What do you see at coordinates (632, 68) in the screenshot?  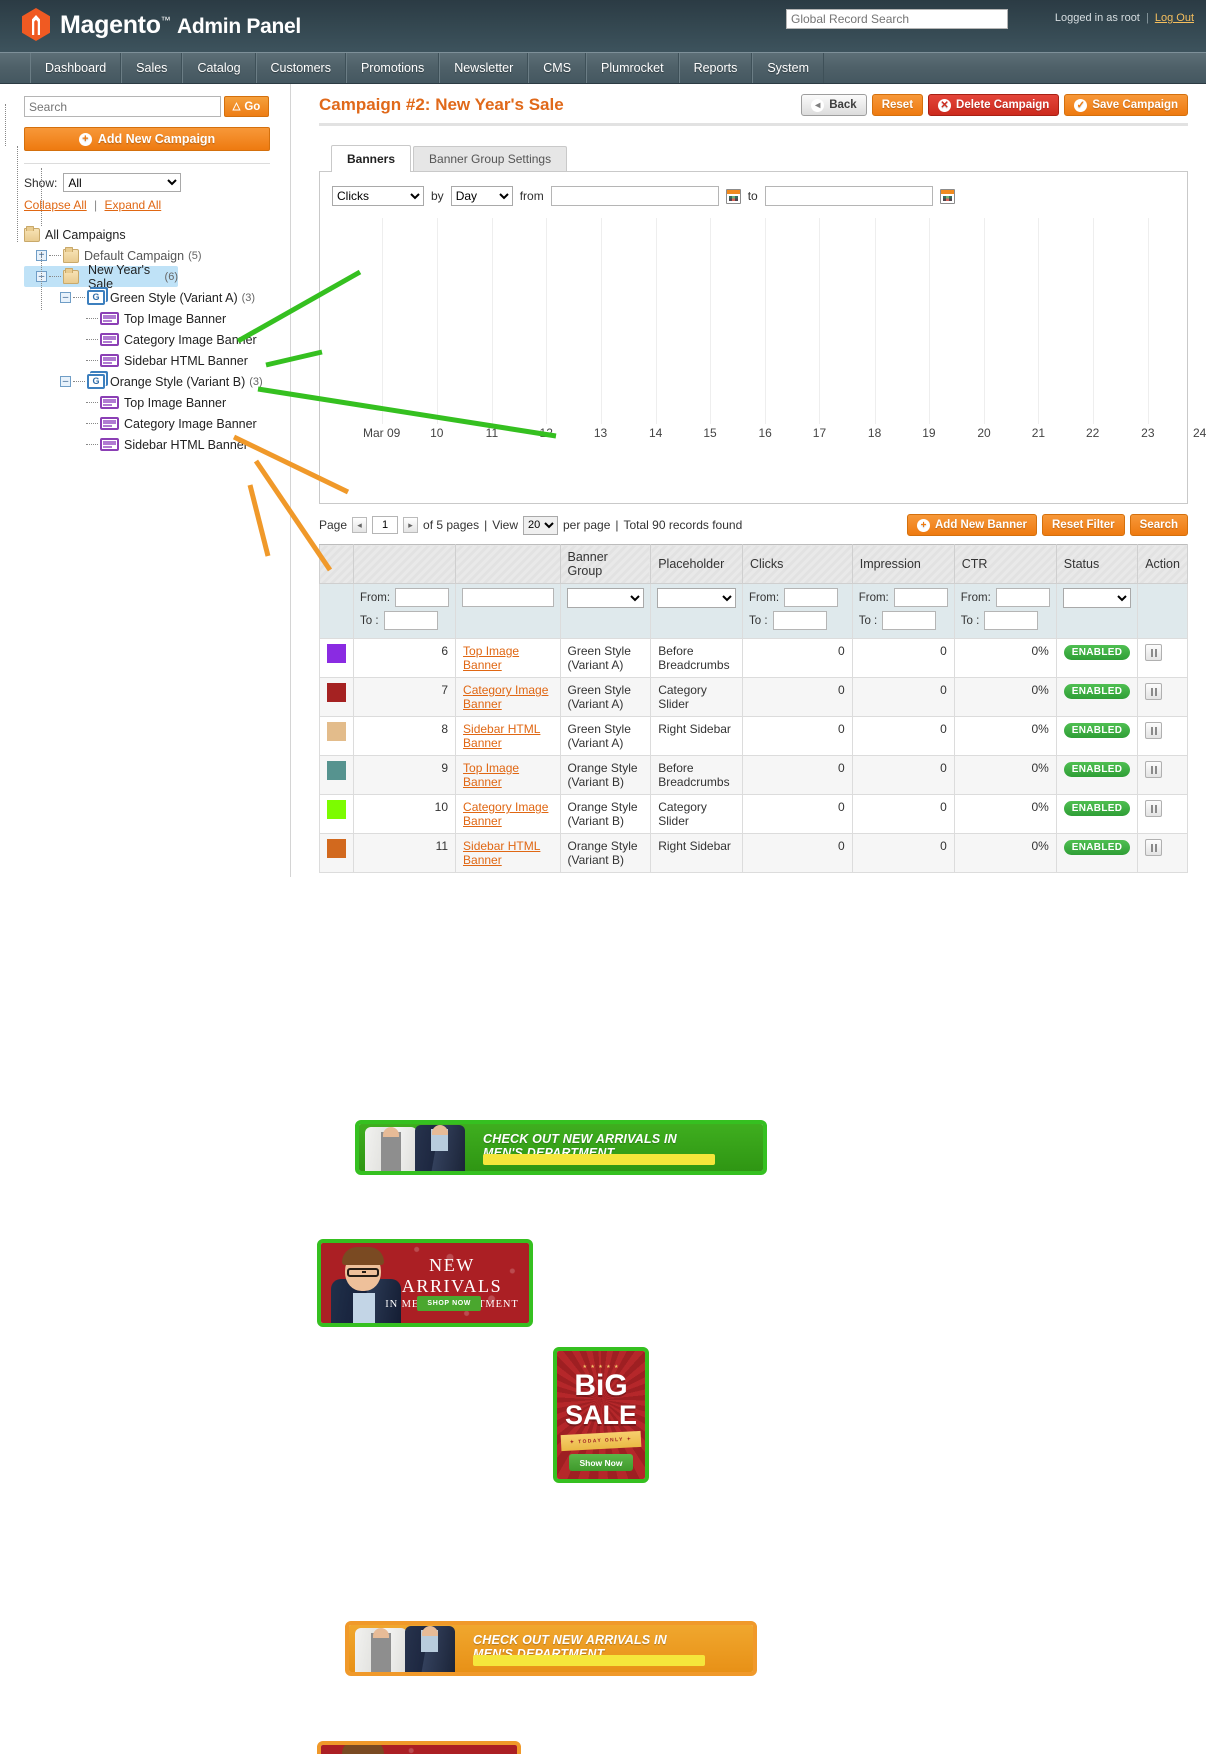 I see `nav-item-plumrocket: Plumrocket` at bounding box center [632, 68].